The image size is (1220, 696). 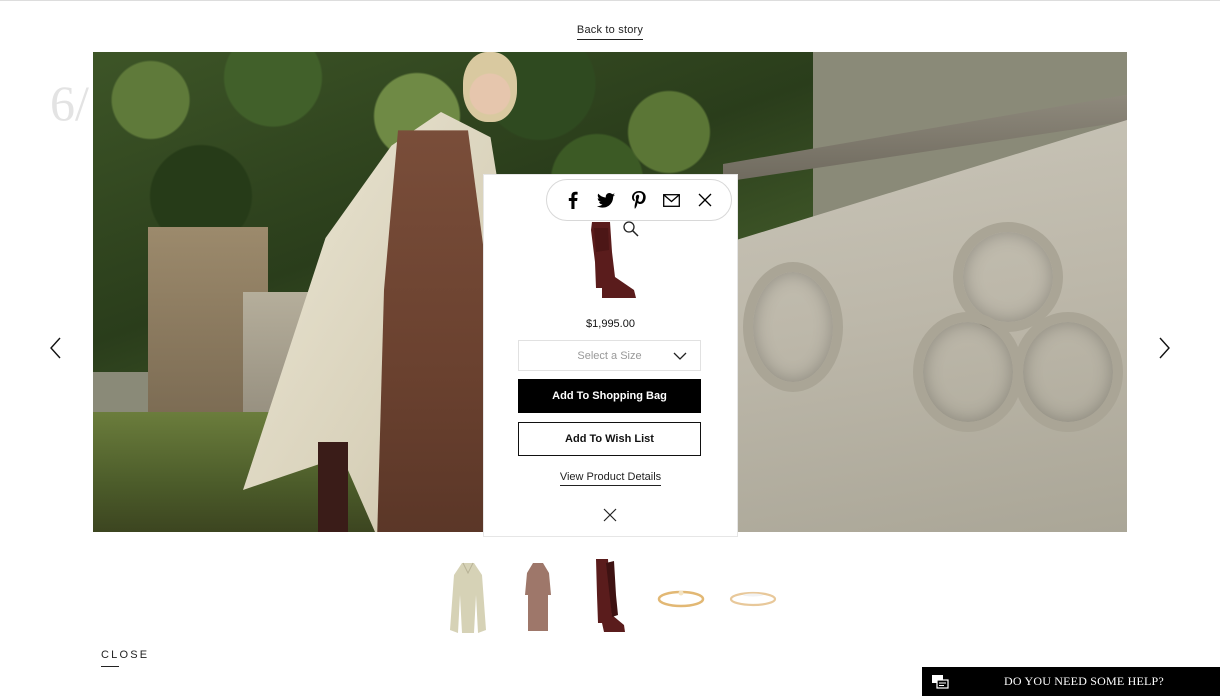 I want to click on help-label: DO YOU NEED SOME HELP?, so click(x=1084, y=681).